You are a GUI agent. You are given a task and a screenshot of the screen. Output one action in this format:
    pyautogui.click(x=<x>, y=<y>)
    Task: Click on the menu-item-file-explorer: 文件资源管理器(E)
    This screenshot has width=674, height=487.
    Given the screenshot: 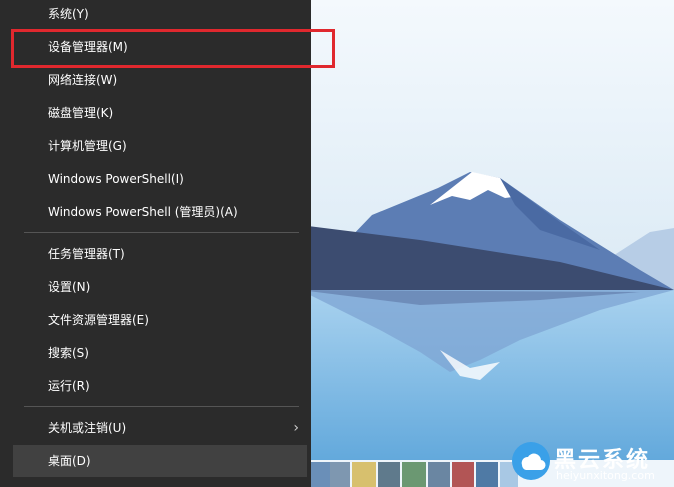 What is the action you would take?
    pyautogui.click(x=160, y=320)
    